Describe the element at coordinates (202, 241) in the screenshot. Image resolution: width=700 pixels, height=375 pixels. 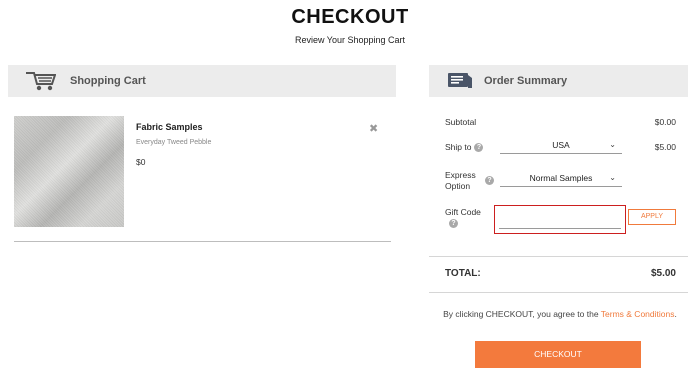
I see `cart-divider` at that location.